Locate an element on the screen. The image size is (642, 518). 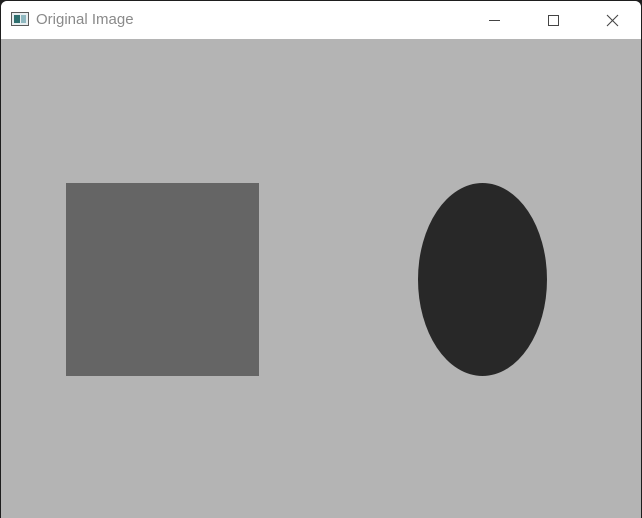
close-icon is located at coordinates (612, 20).